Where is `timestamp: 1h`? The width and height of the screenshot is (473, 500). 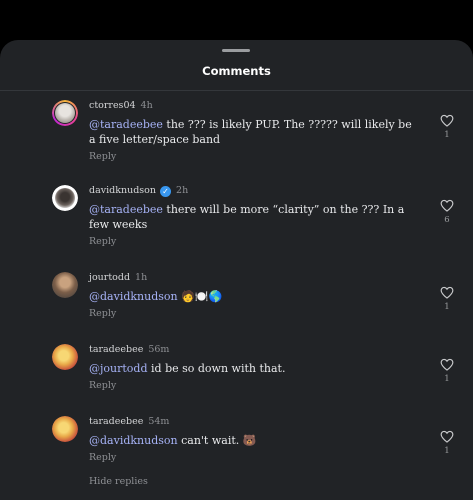 timestamp: 1h is located at coordinates (141, 277).